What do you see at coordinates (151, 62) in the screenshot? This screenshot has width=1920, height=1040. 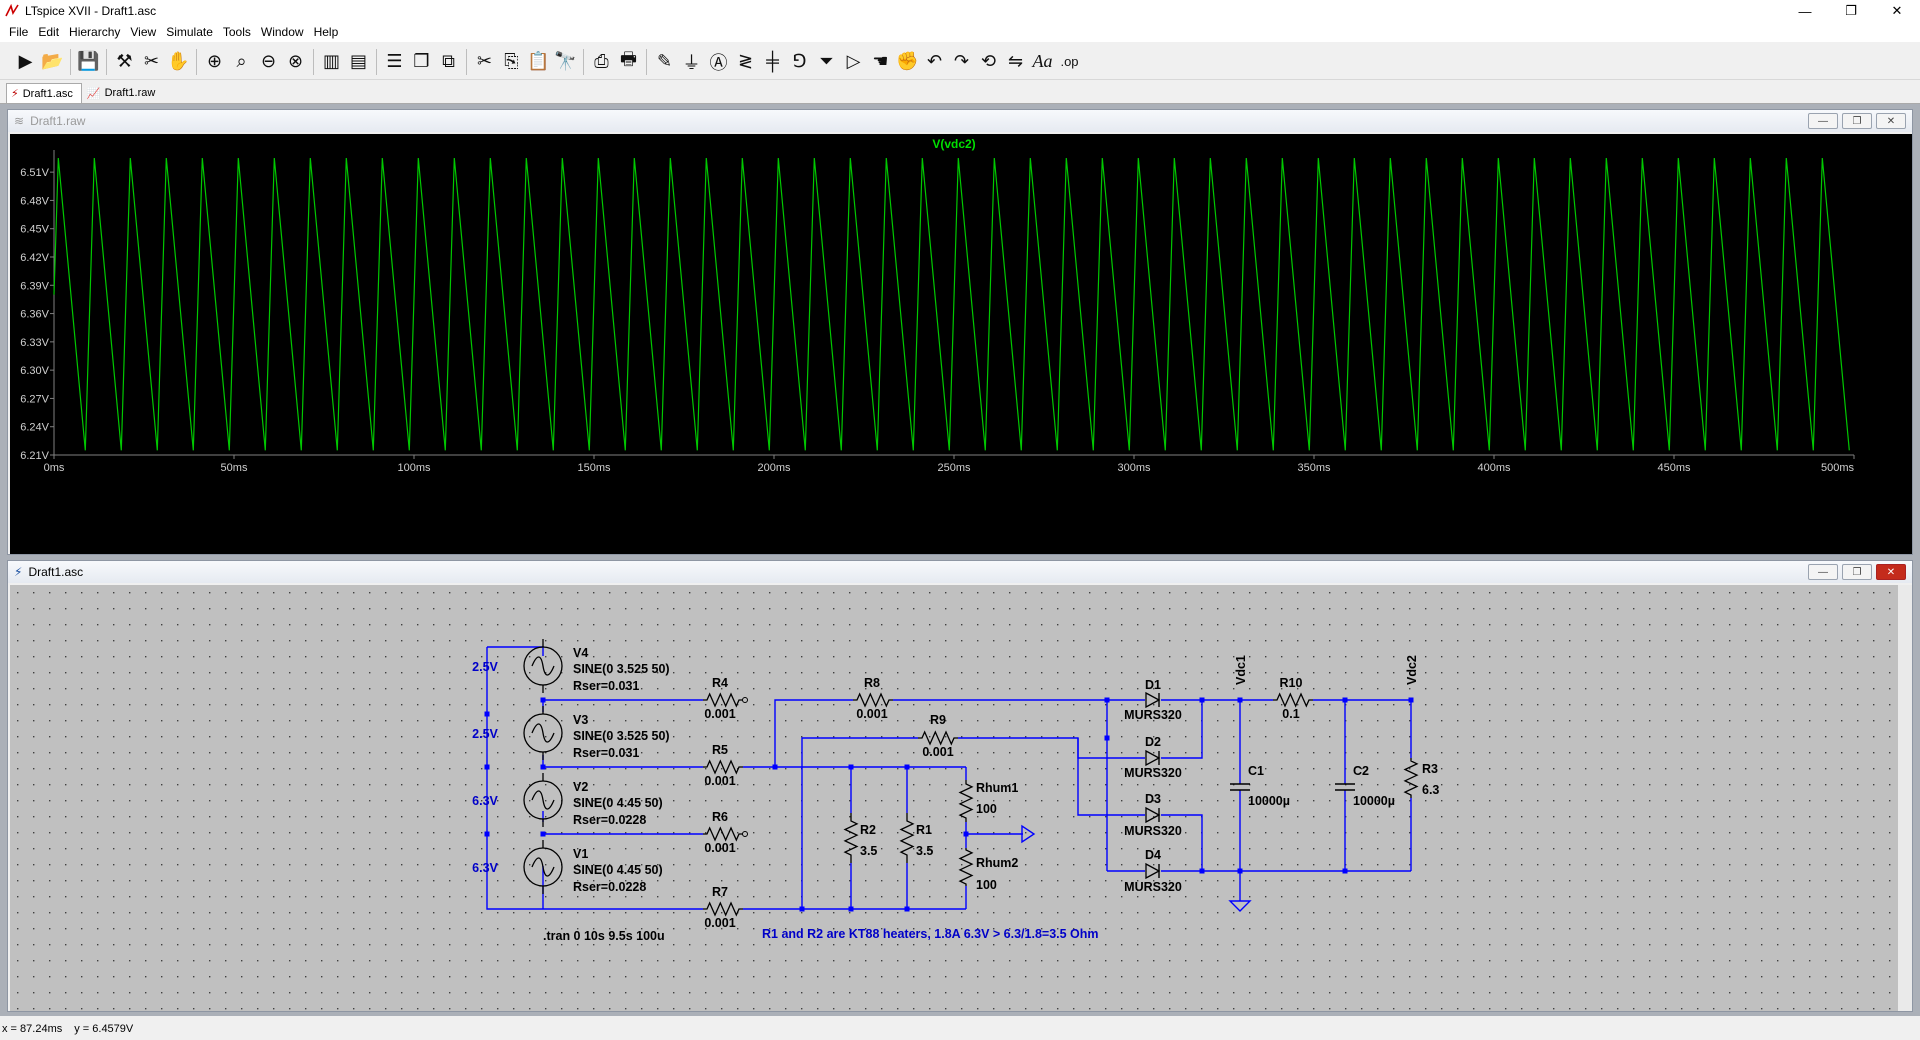 I see `halt-icon: ✂` at bounding box center [151, 62].